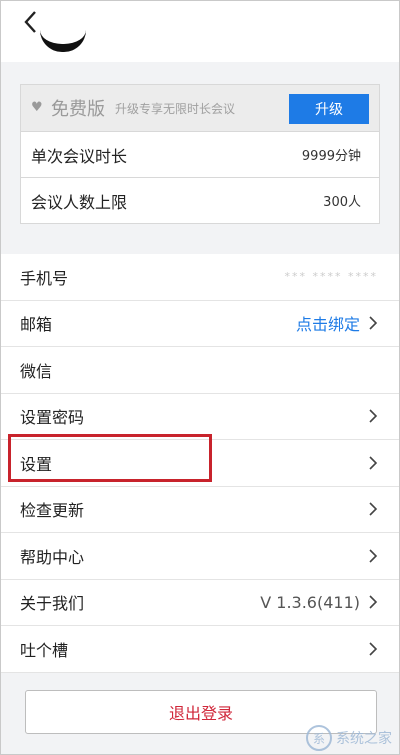  What do you see at coordinates (52, 604) in the screenshot?
I see `menu-item-label: 关于我们` at bounding box center [52, 604].